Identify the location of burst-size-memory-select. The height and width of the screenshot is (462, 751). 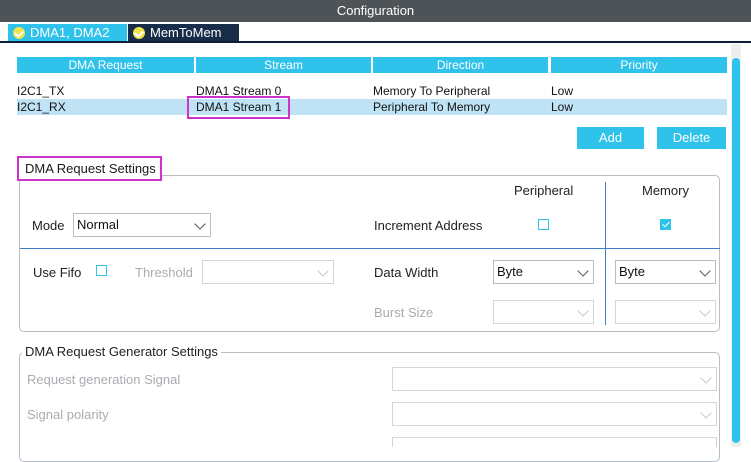
(665, 312).